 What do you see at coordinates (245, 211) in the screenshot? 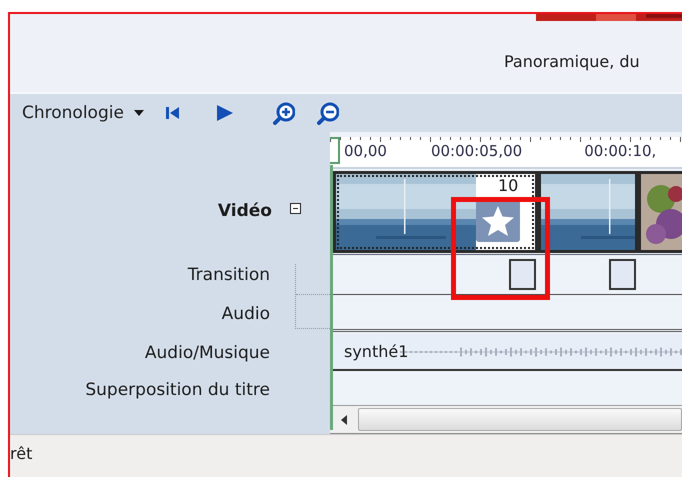
I see `track-label: Vidéo` at bounding box center [245, 211].